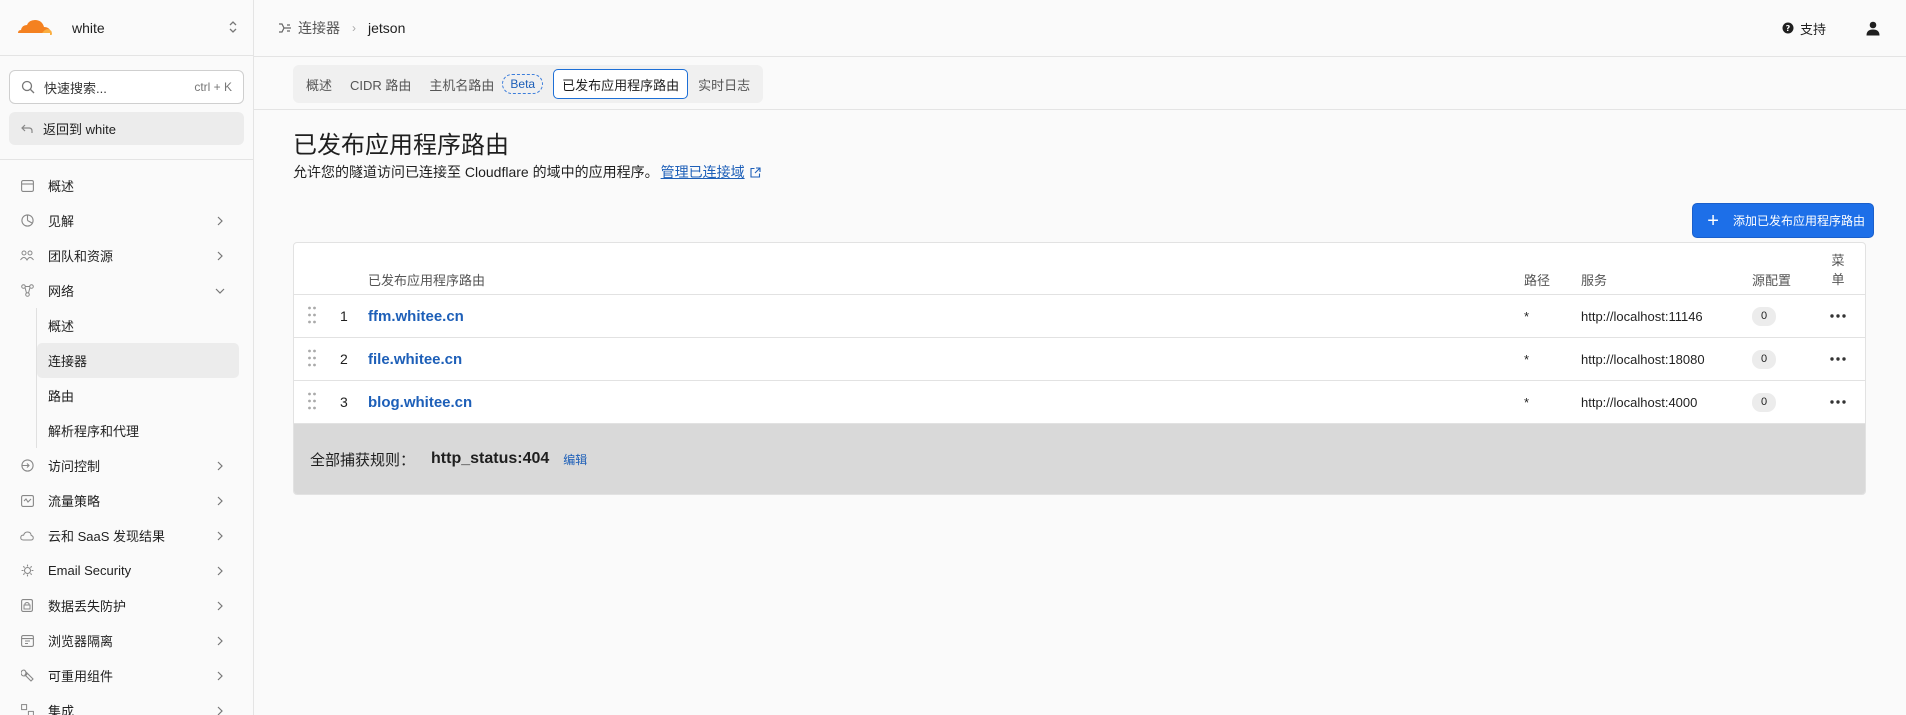 Image resolution: width=1906 pixels, height=715 pixels. What do you see at coordinates (126, 128) in the screenshot?
I see `back-to-account-button: 返回到 white` at bounding box center [126, 128].